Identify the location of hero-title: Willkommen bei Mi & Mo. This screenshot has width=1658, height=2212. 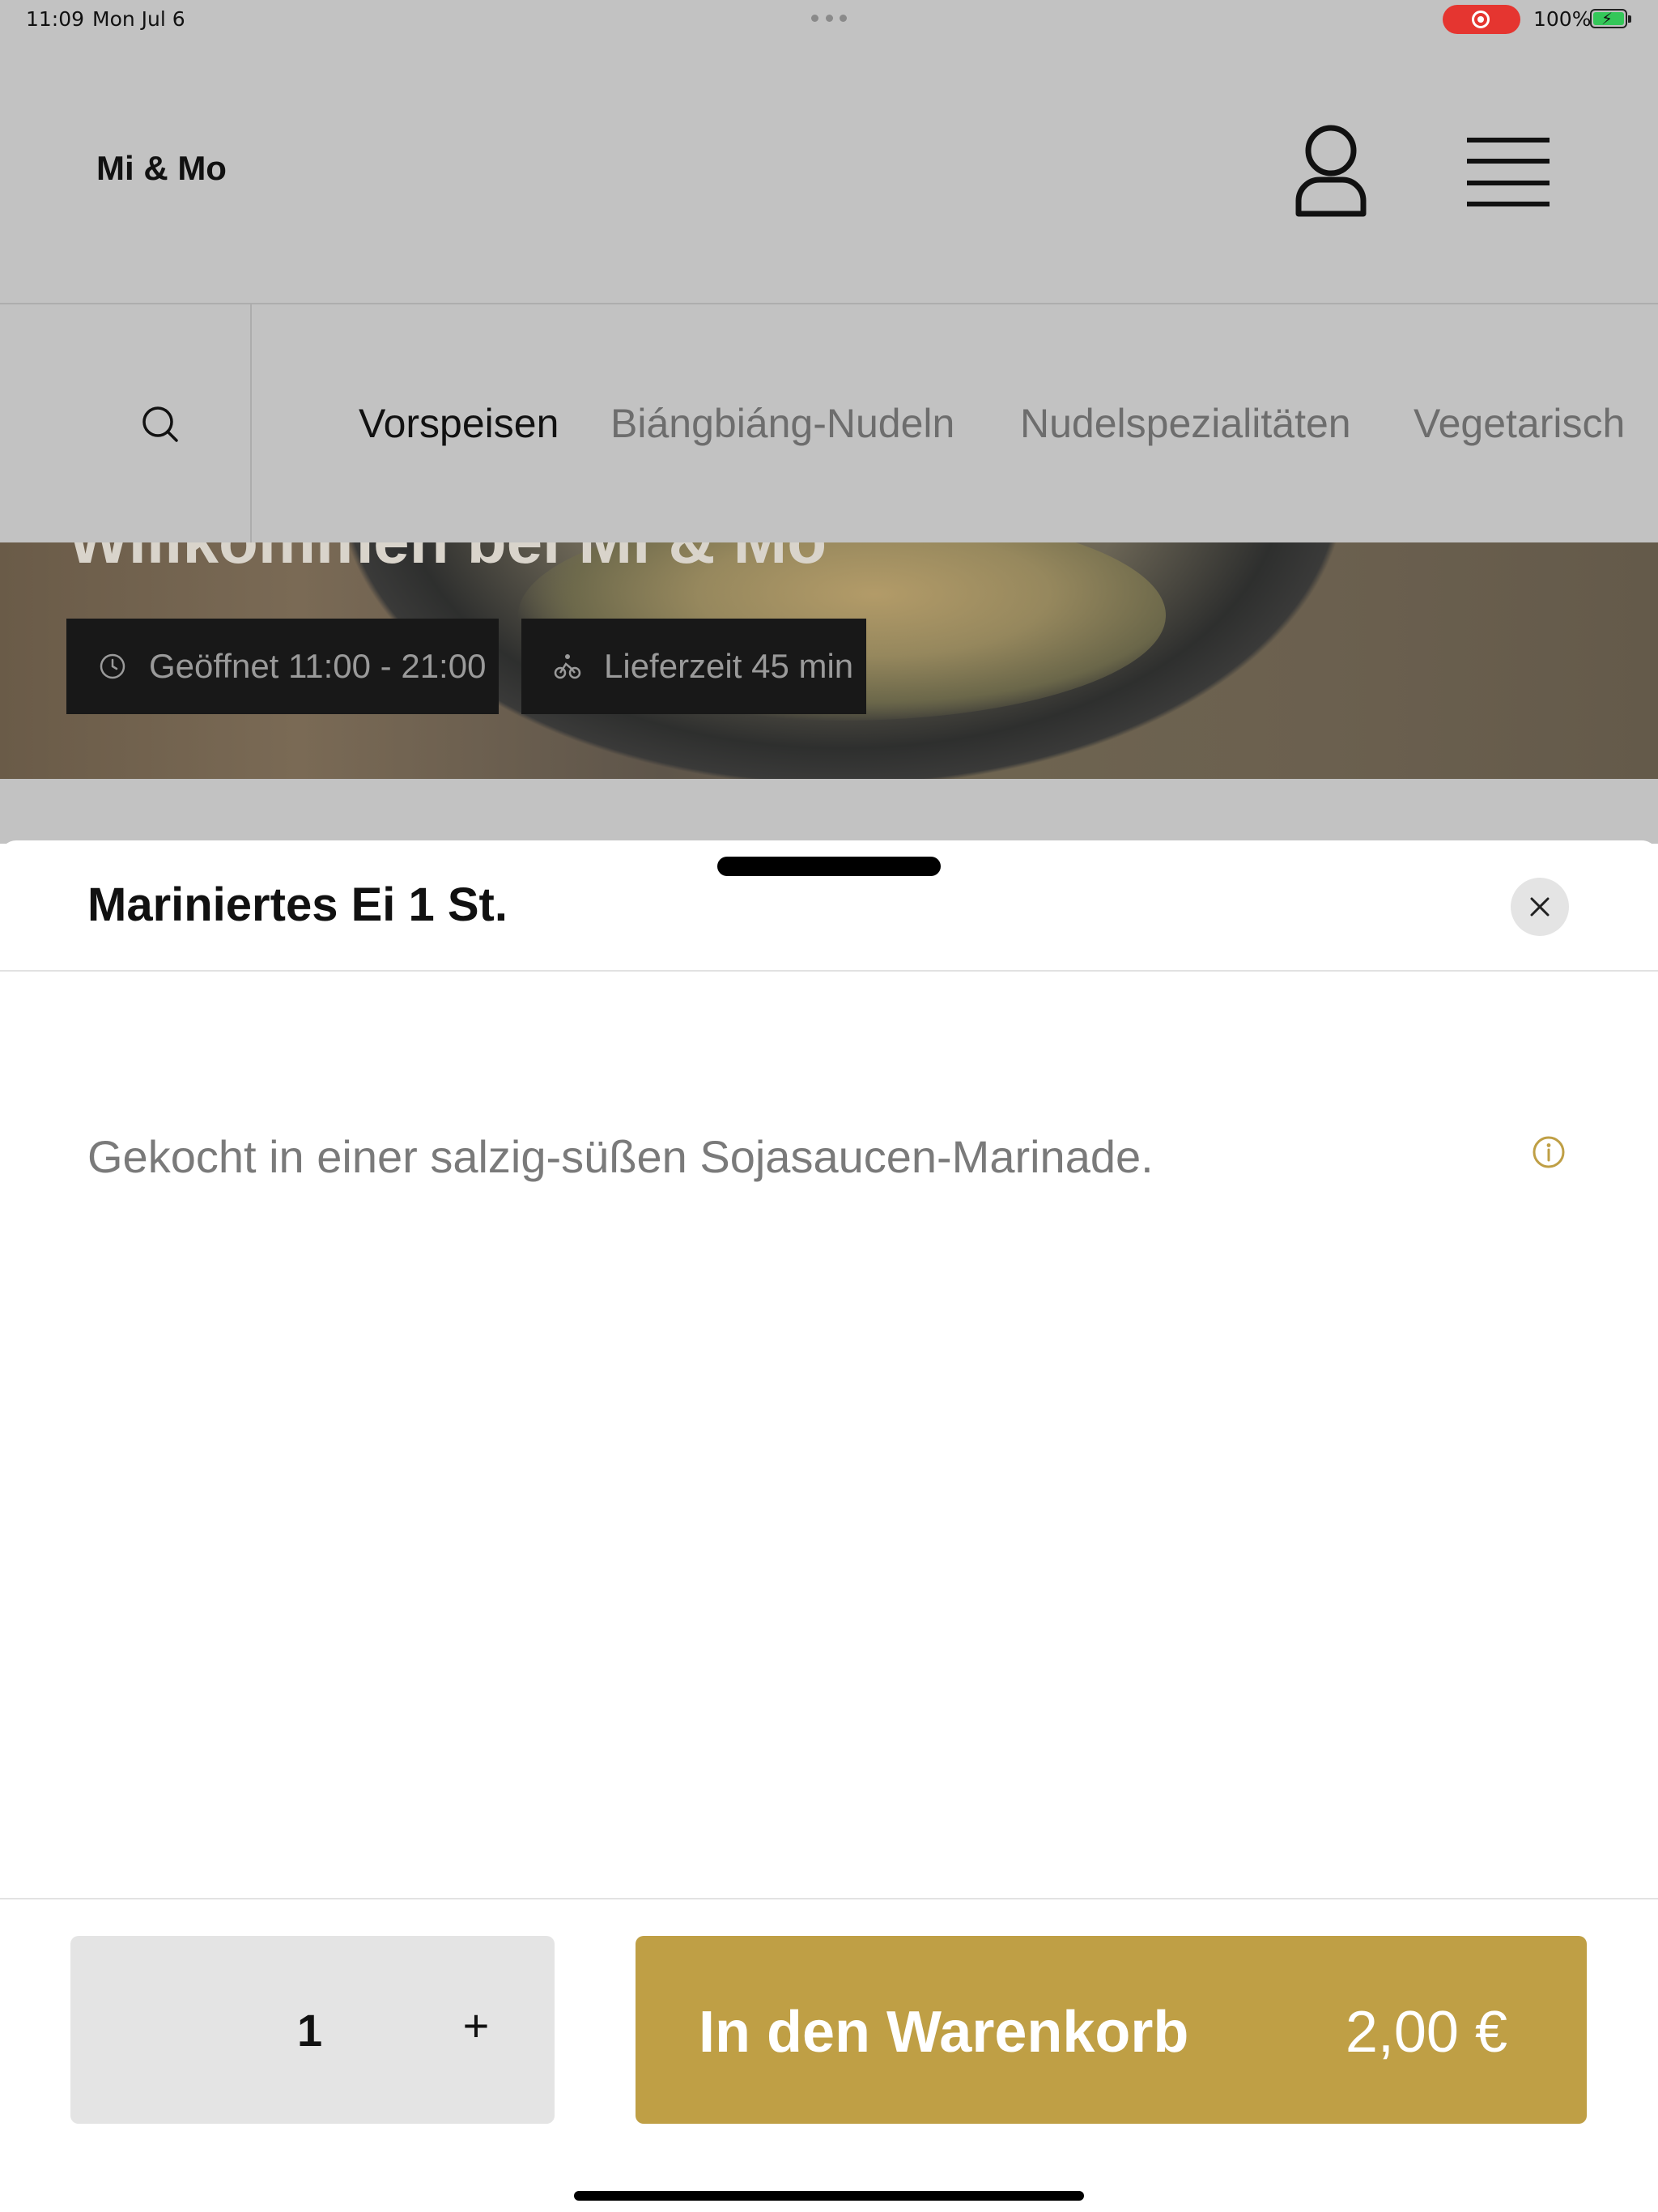
(447, 560).